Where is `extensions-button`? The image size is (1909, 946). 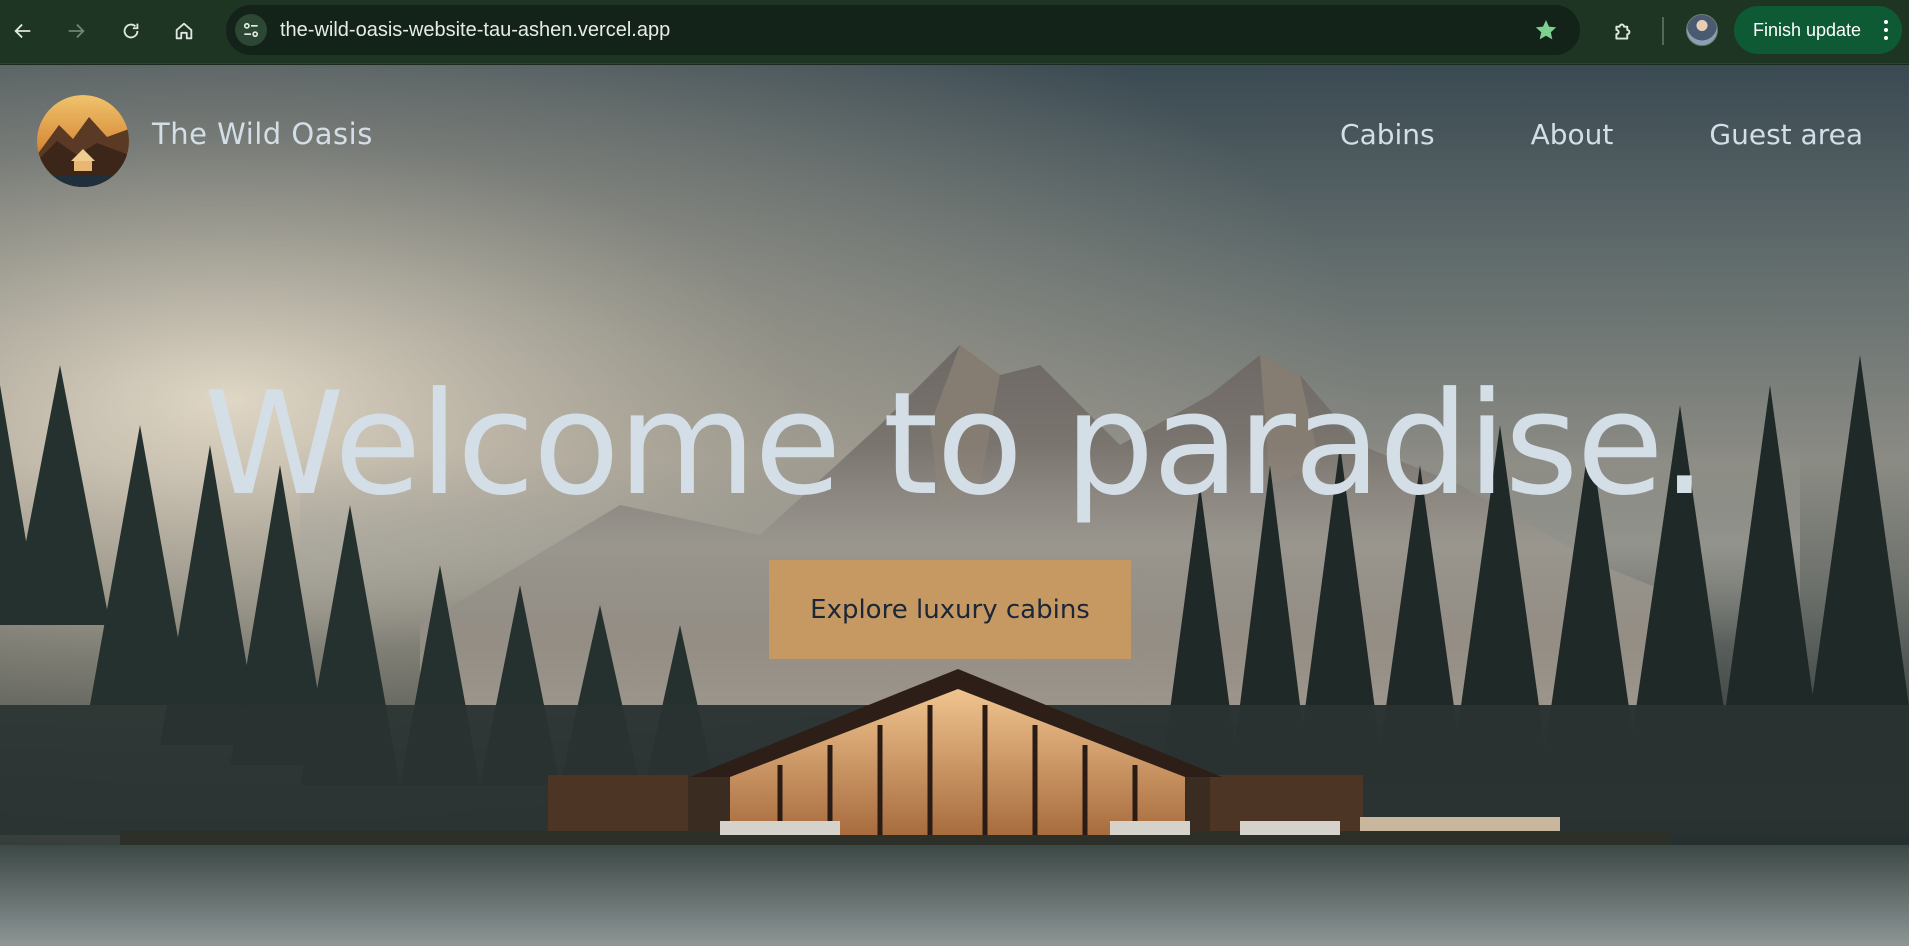
extensions-button is located at coordinates (1624, 31).